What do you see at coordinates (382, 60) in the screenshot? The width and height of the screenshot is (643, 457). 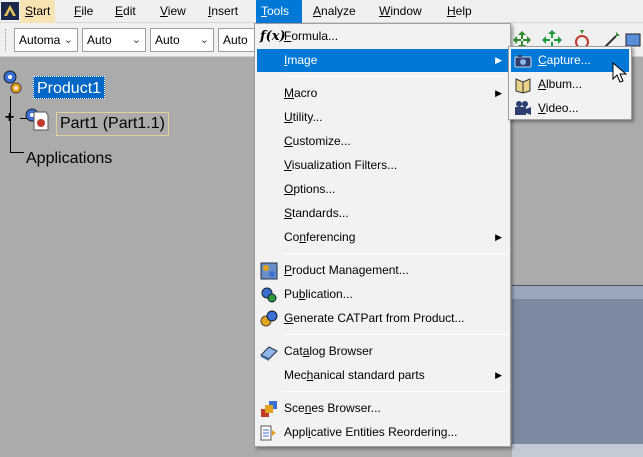 I see `menu-item-image: Image ▶` at bounding box center [382, 60].